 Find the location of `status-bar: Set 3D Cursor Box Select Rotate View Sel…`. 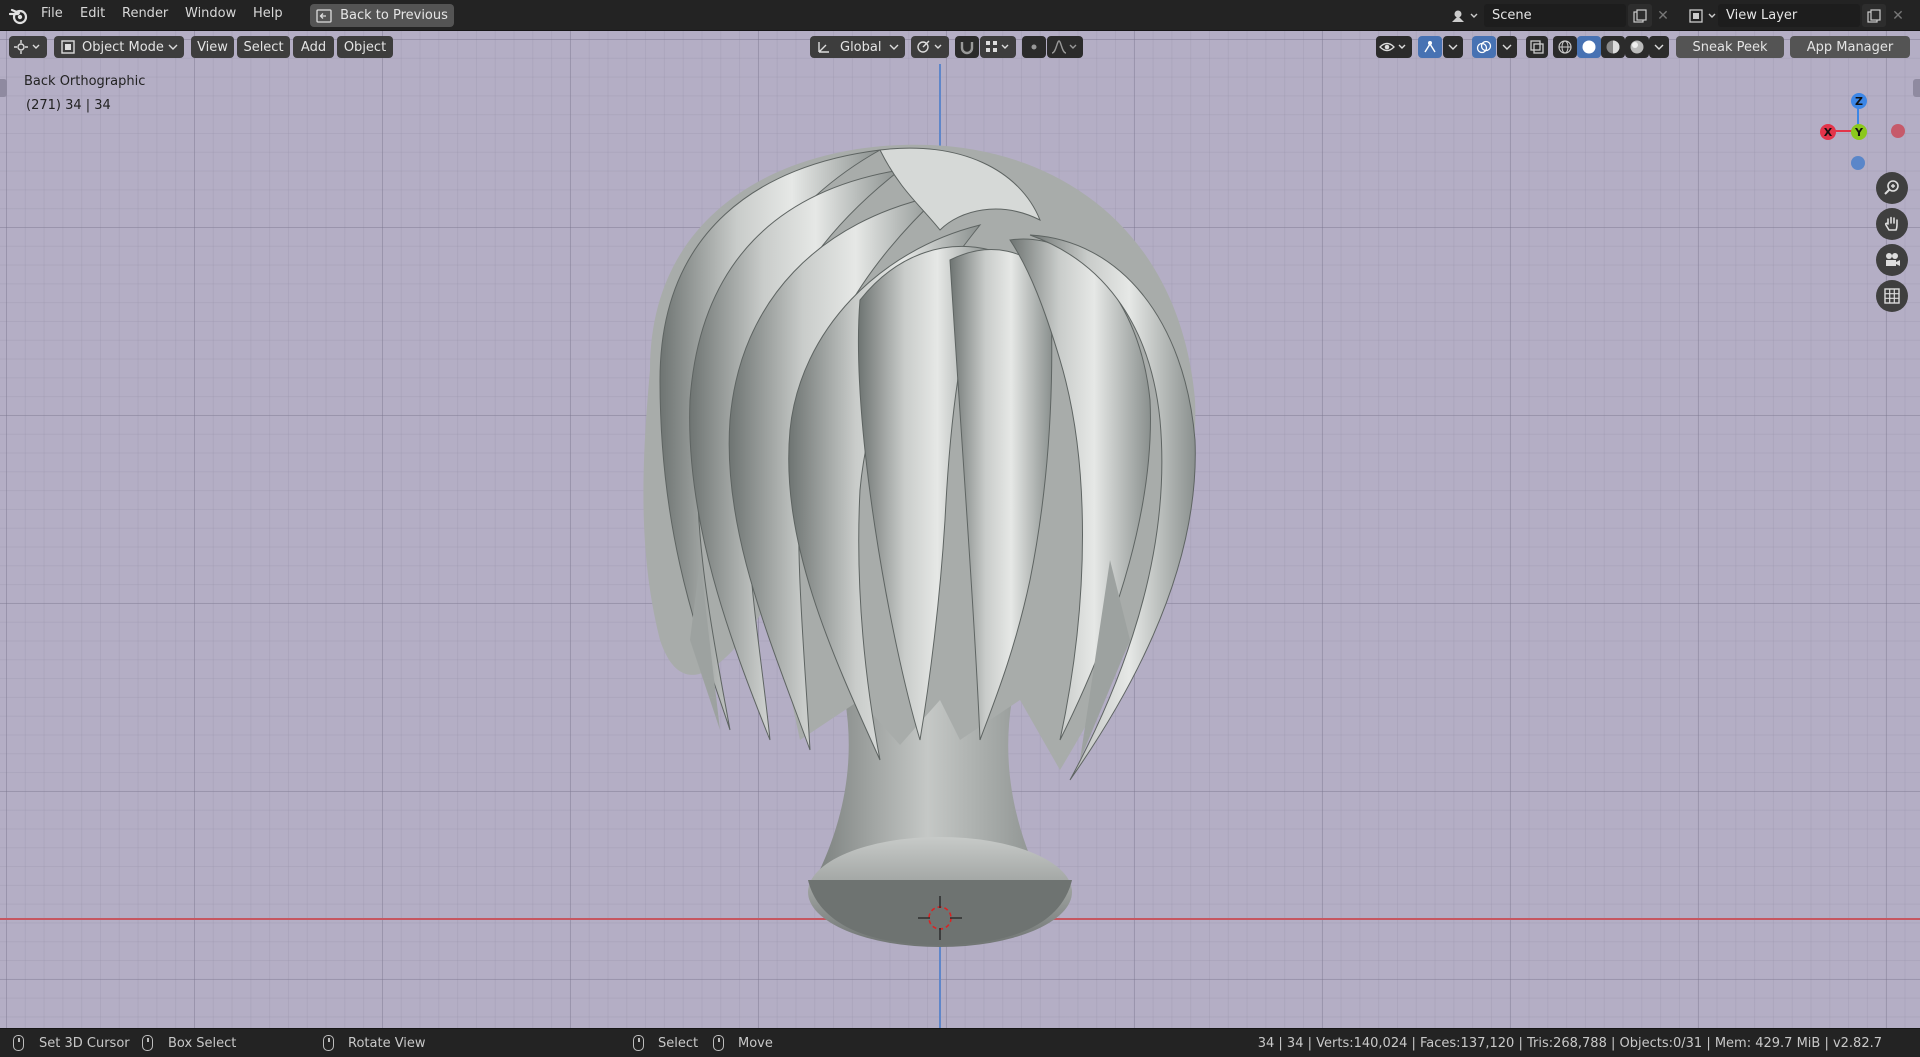

status-bar: Set 3D Cursor Box Select Rotate View Sel… is located at coordinates (960, 1042).